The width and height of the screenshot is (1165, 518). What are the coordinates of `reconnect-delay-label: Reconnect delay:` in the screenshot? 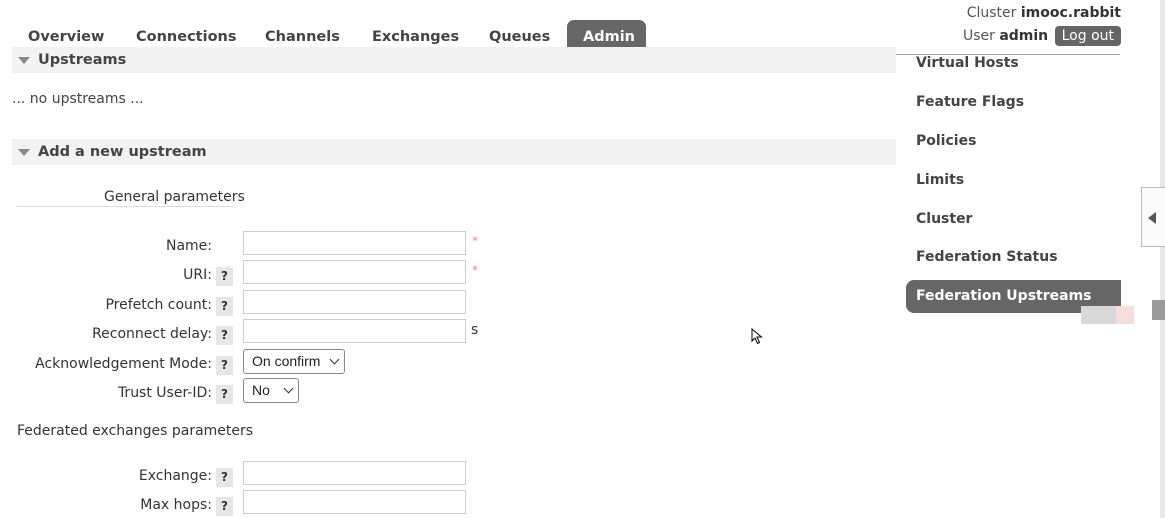 It's located at (152, 334).